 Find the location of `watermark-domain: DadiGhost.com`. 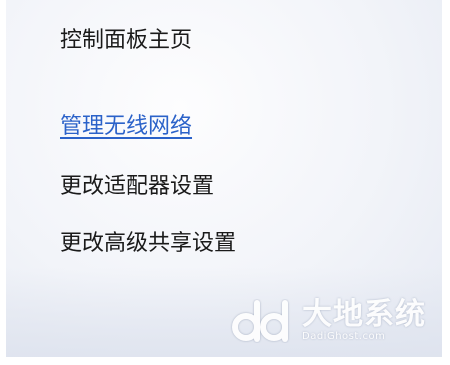

watermark-domain: DadiGhost.com is located at coordinates (344, 336).